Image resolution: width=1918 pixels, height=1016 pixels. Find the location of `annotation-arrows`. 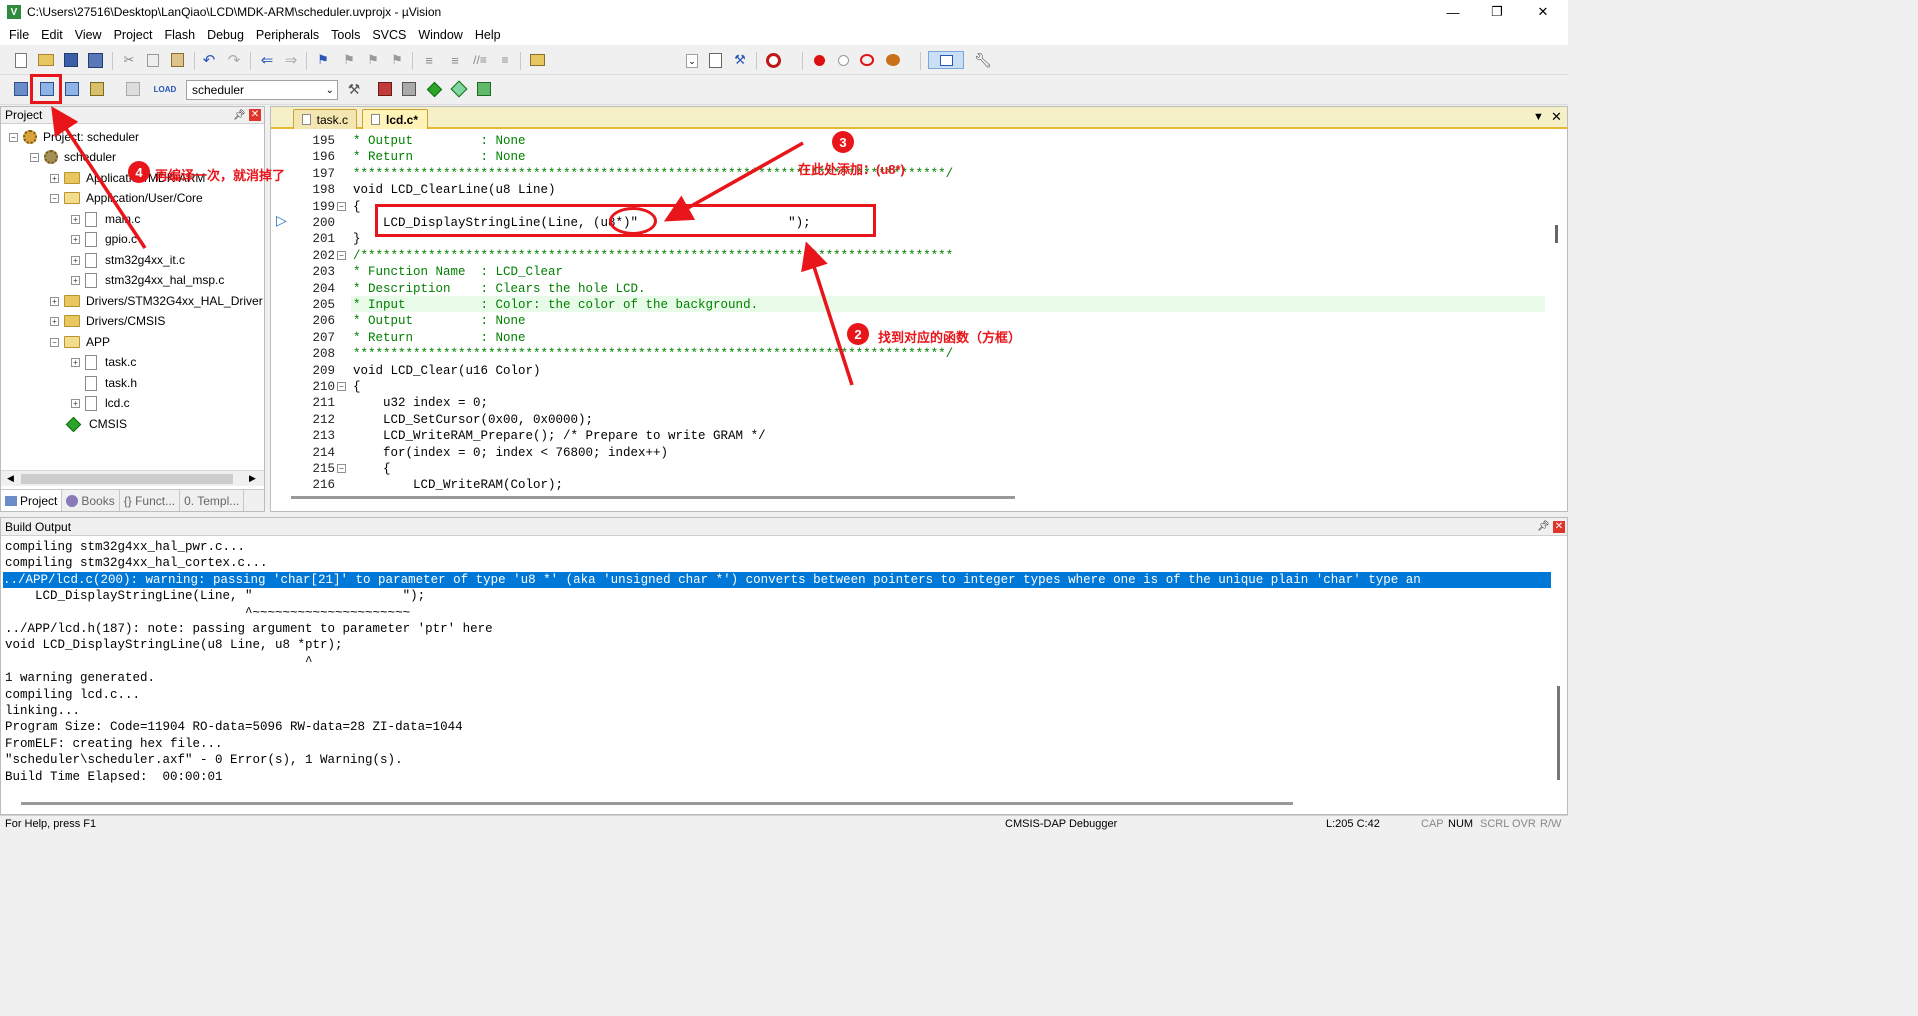

annotation-arrows is located at coordinates (452, 246).